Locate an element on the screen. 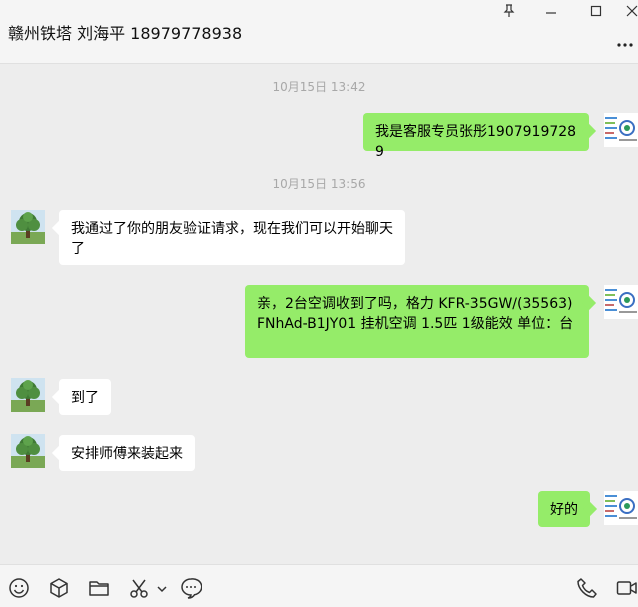 The image size is (638, 607). message-text: 到了 is located at coordinates (85, 398).